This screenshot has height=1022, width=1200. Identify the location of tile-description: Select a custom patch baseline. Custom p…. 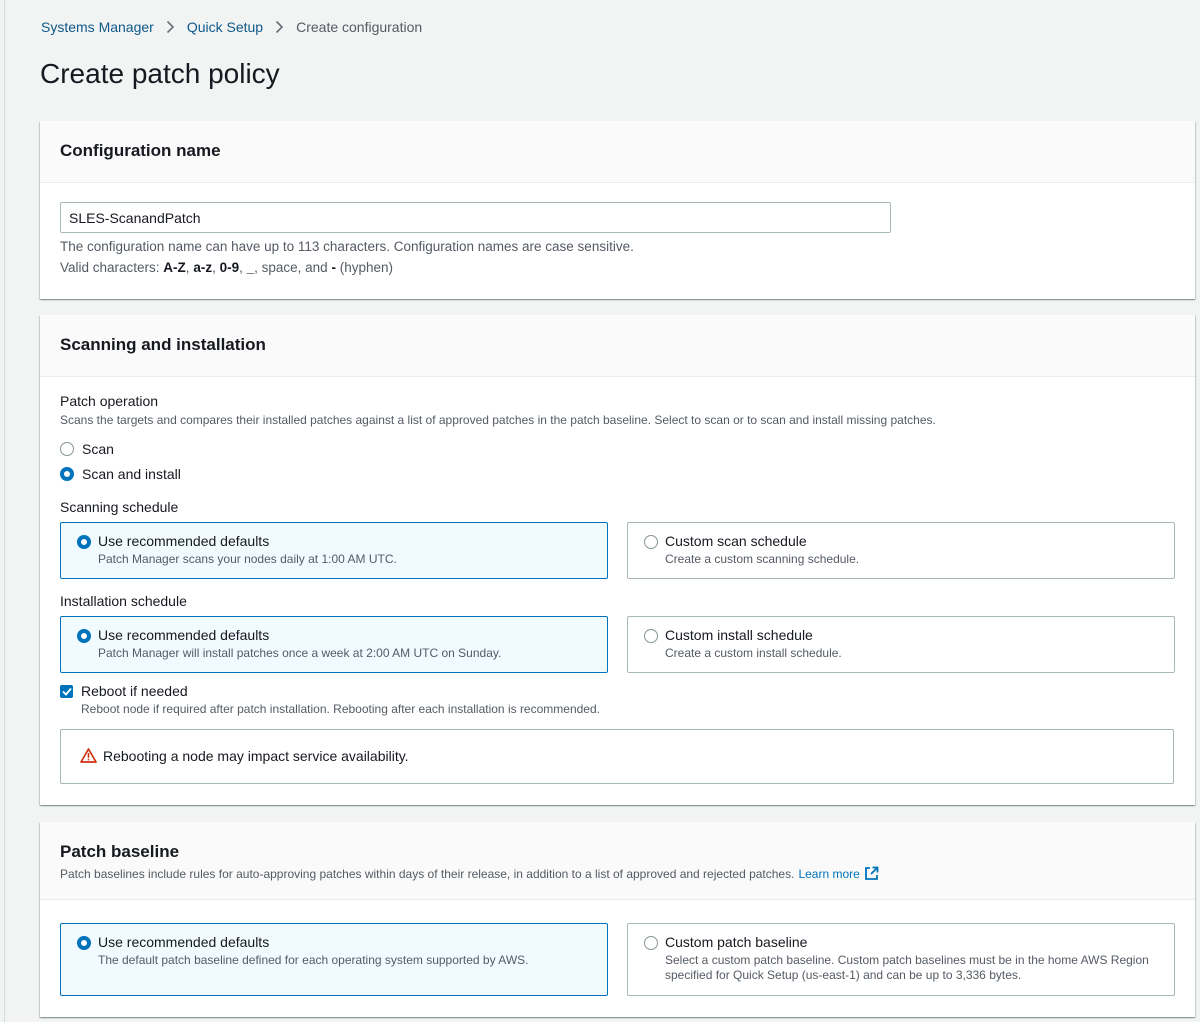
(907, 967).